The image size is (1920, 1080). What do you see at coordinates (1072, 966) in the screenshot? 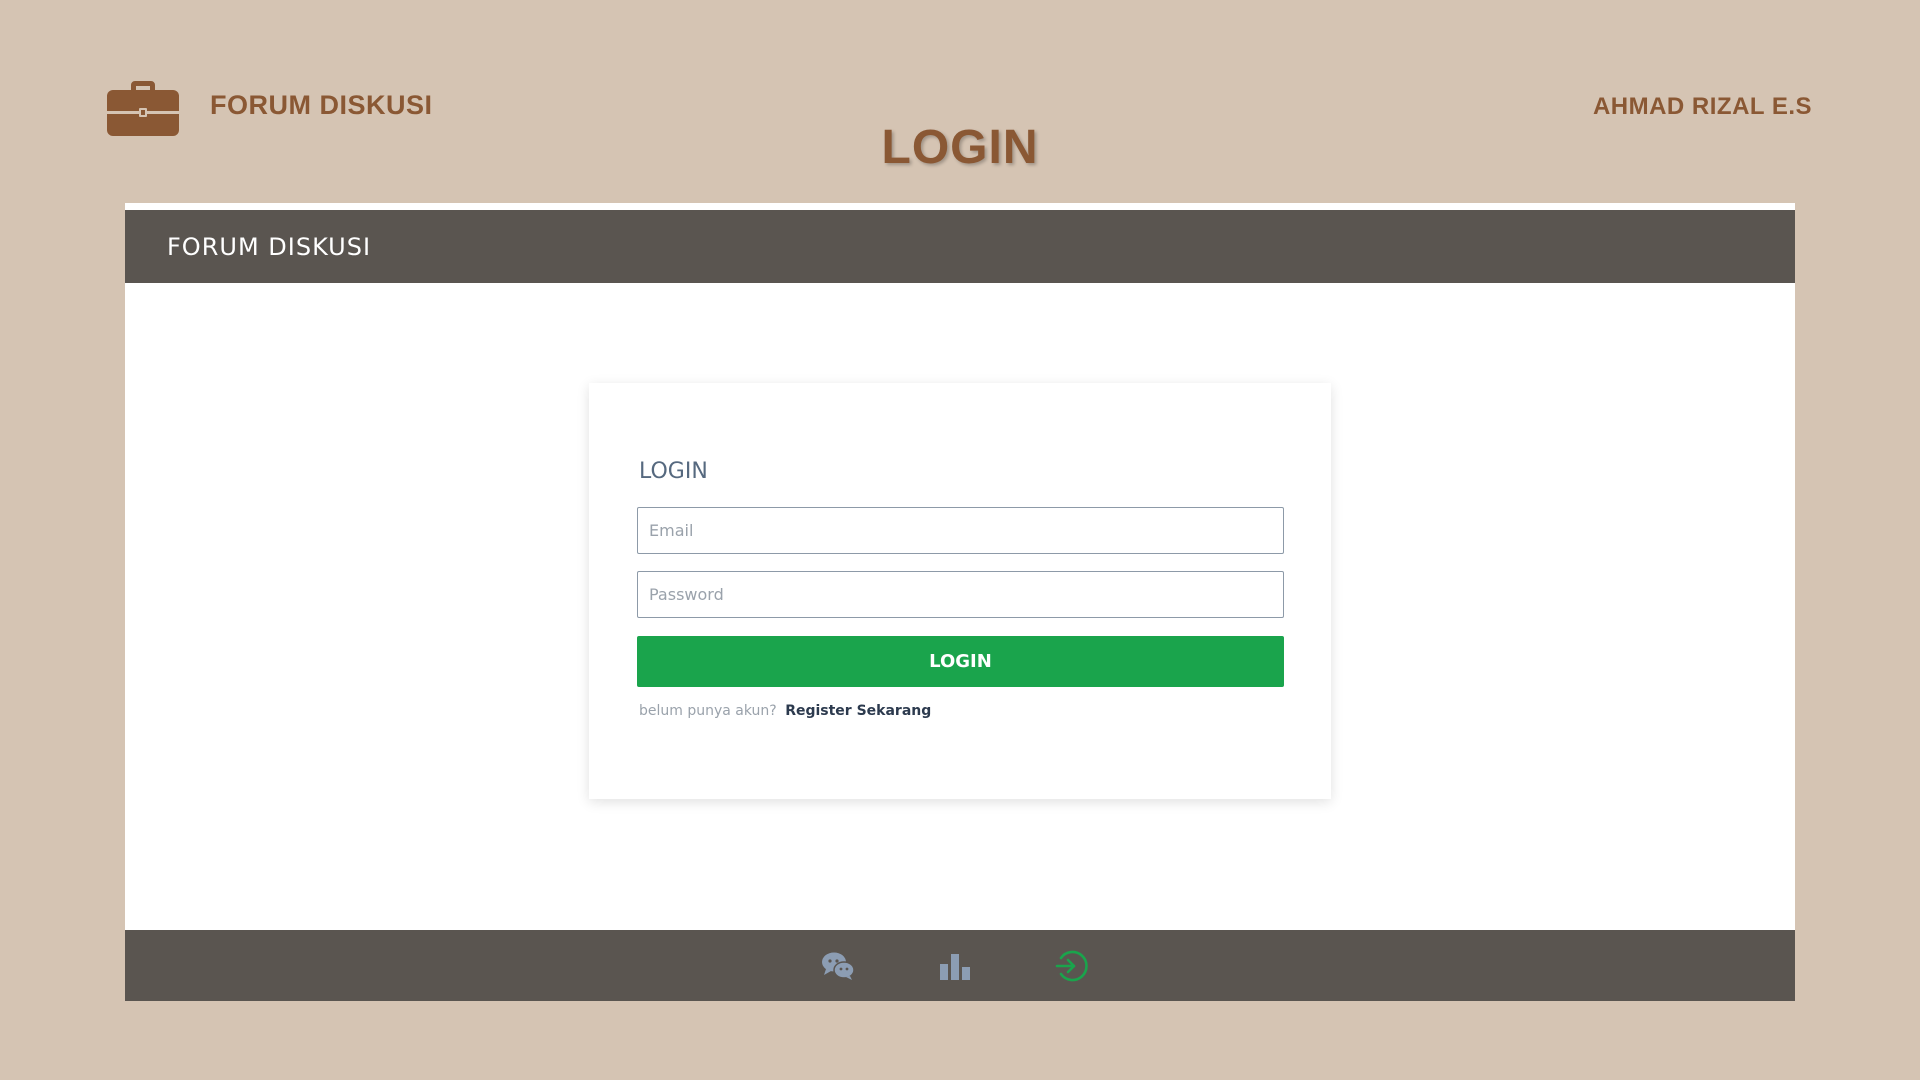
I see `login-icon` at bounding box center [1072, 966].